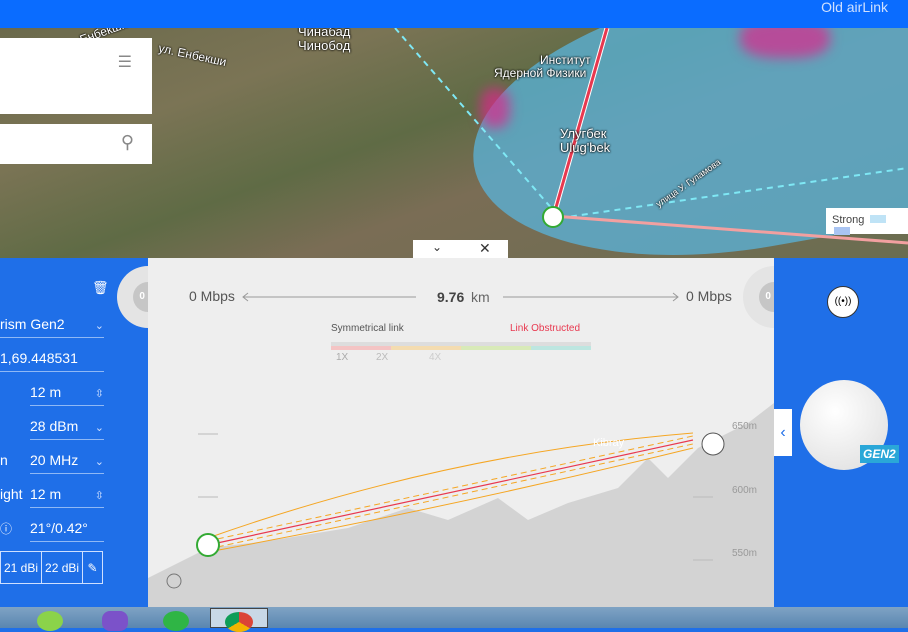 The height and width of the screenshot is (632, 908). What do you see at coordinates (783, 432) in the screenshot?
I see `expand-chevron-icon: ‹` at bounding box center [783, 432].